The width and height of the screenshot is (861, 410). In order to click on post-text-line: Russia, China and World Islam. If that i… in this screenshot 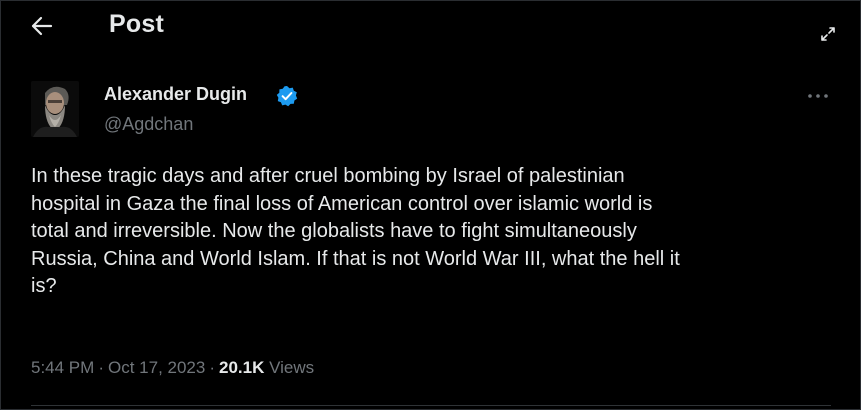, I will do `click(355, 258)`.